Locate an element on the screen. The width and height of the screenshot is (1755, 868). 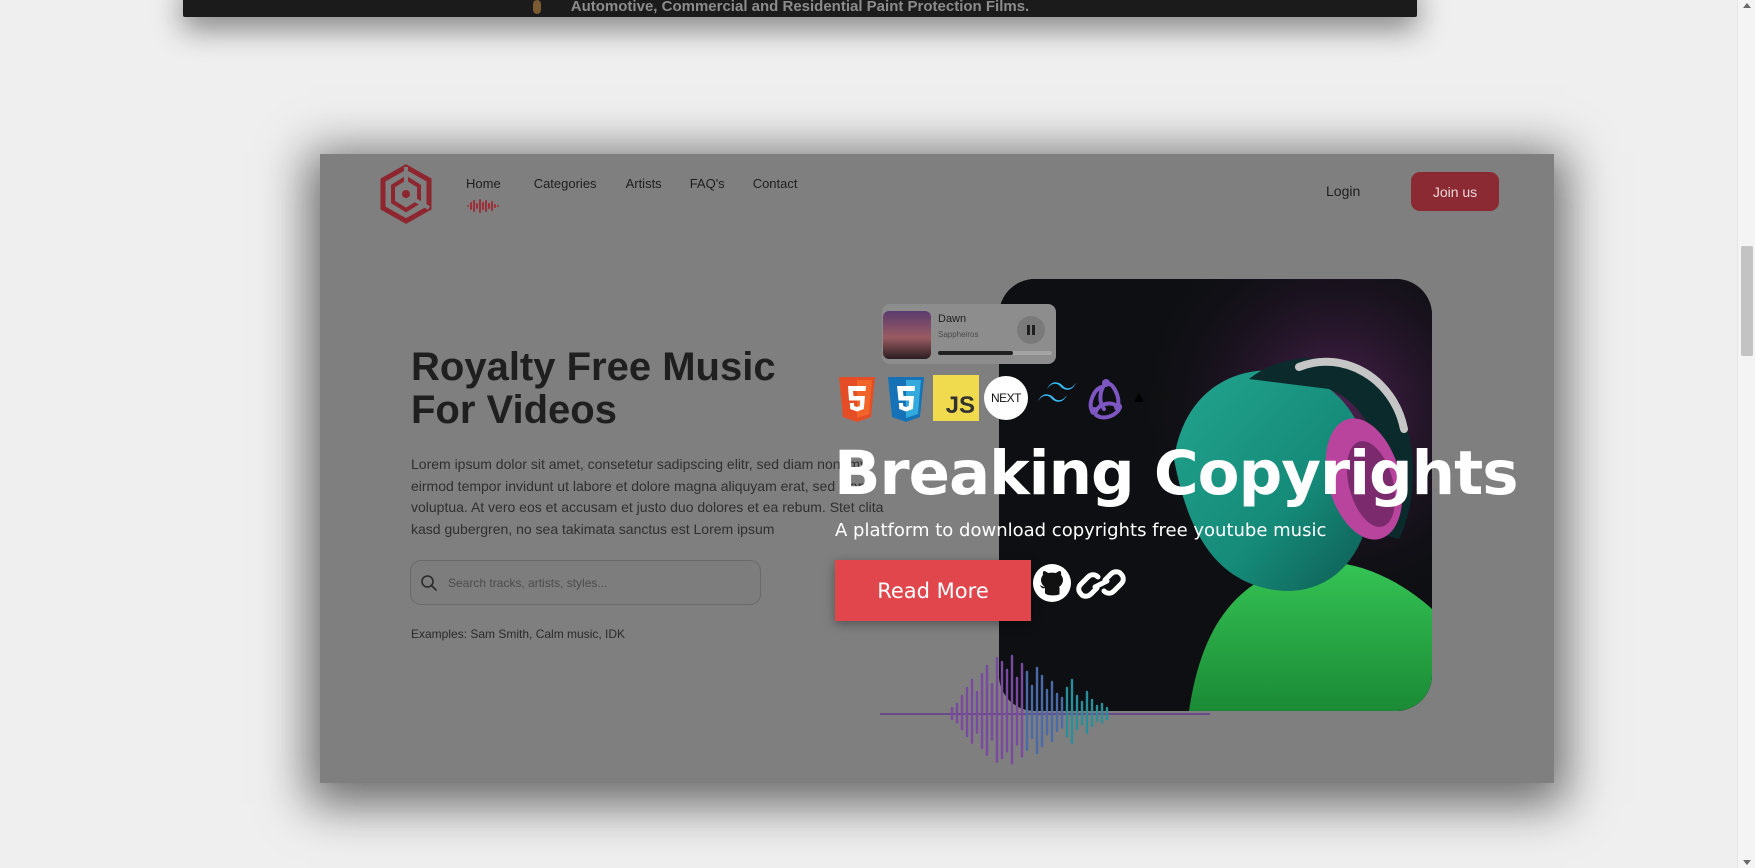
nav-contact: Contact is located at coordinates (775, 183).